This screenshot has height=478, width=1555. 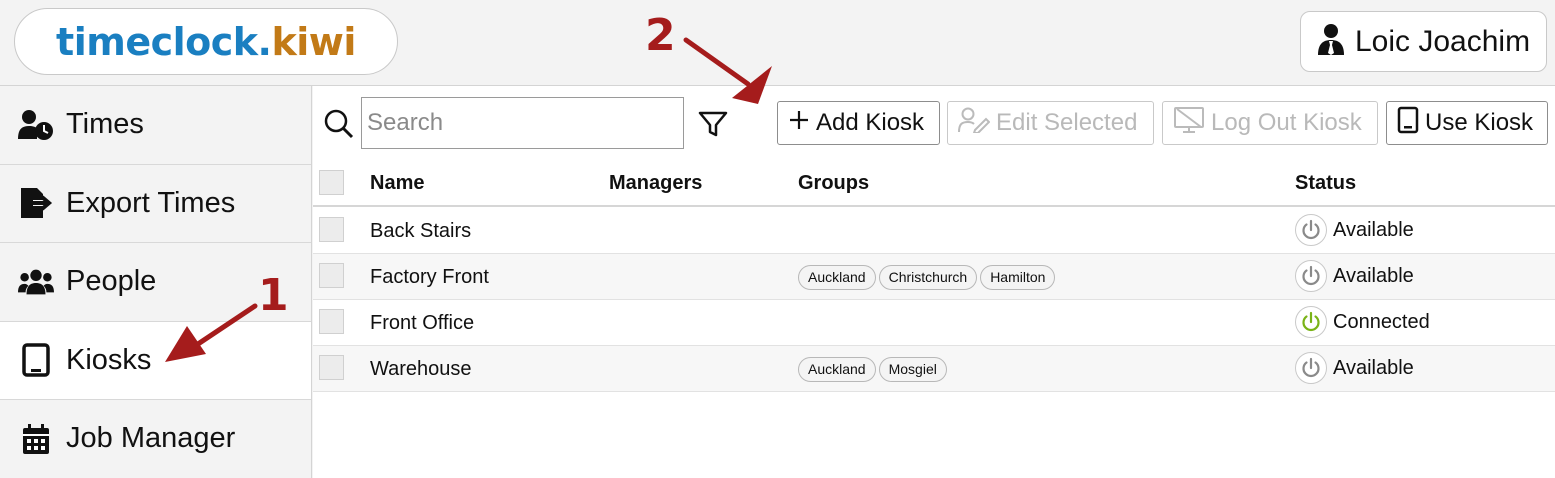 I want to click on users-icon, so click(x=36, y=282).